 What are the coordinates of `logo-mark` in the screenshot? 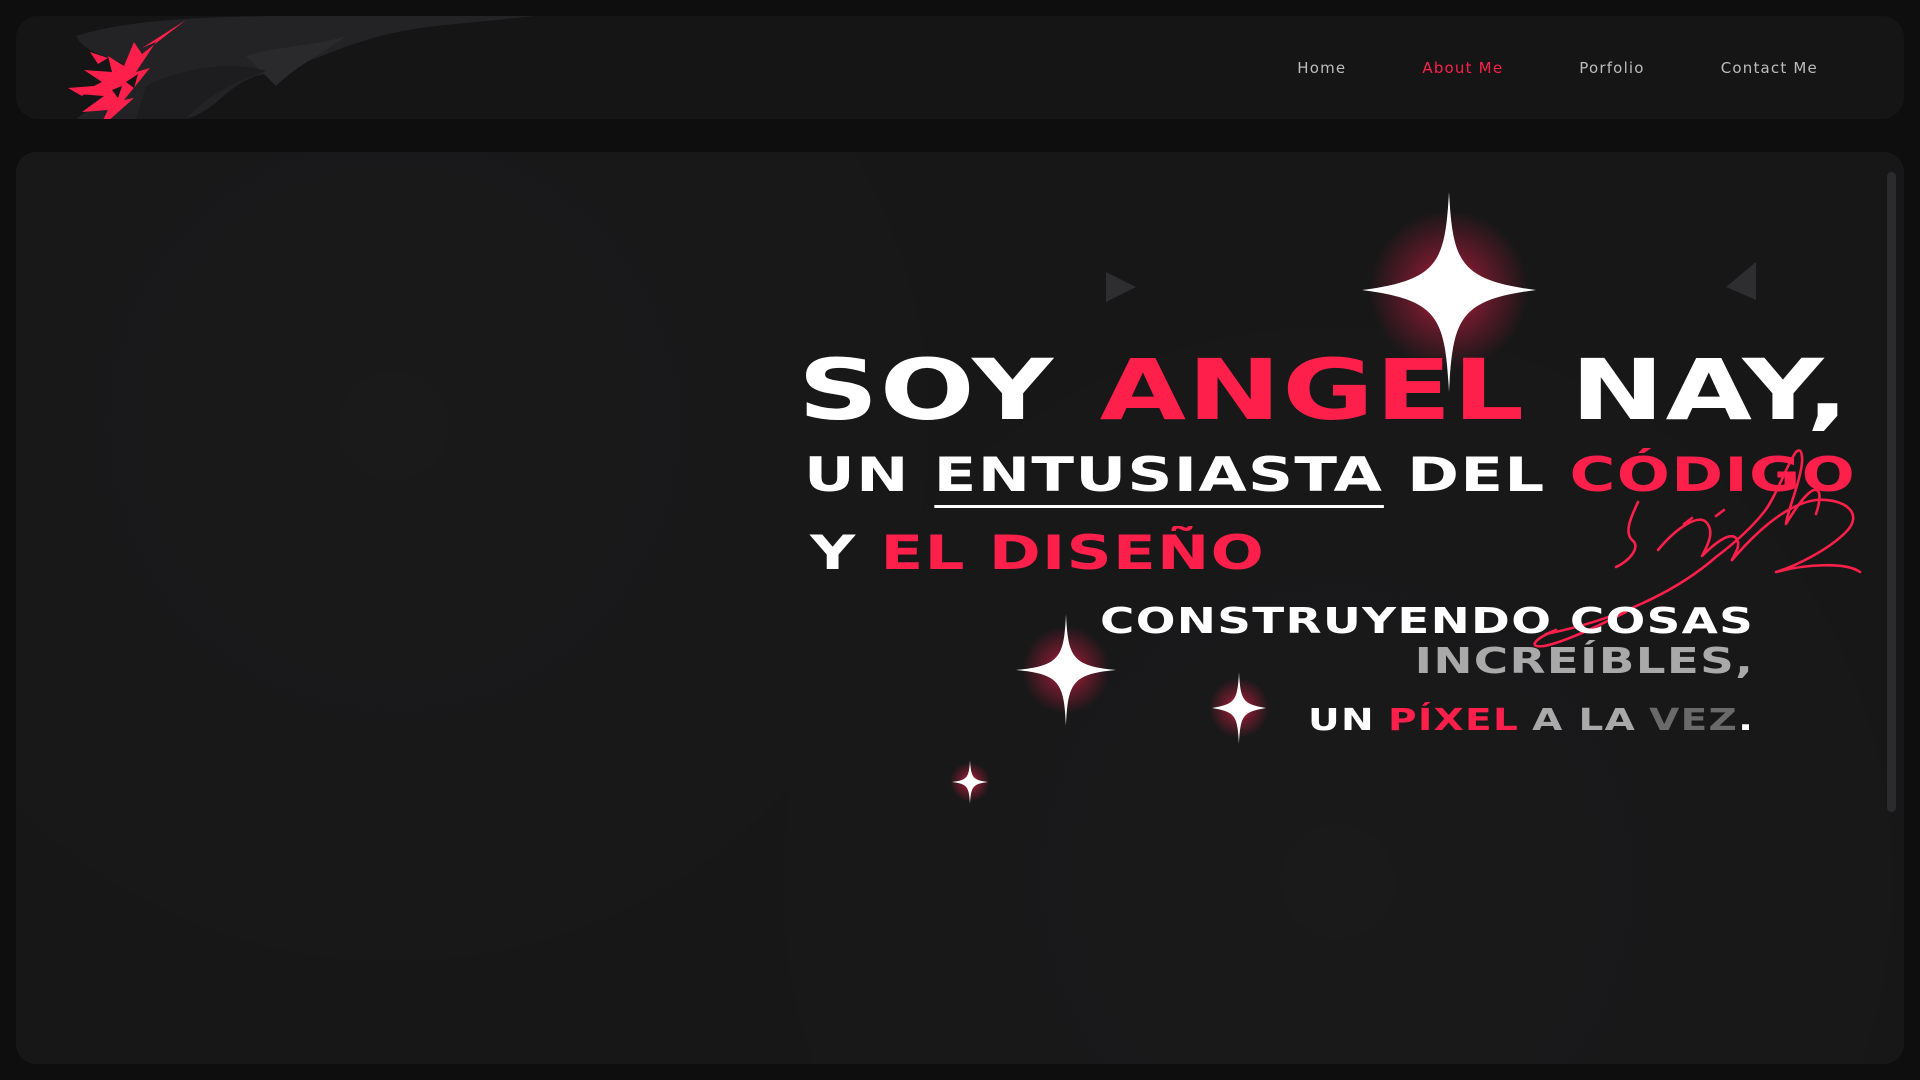 It's located at (118, 67).